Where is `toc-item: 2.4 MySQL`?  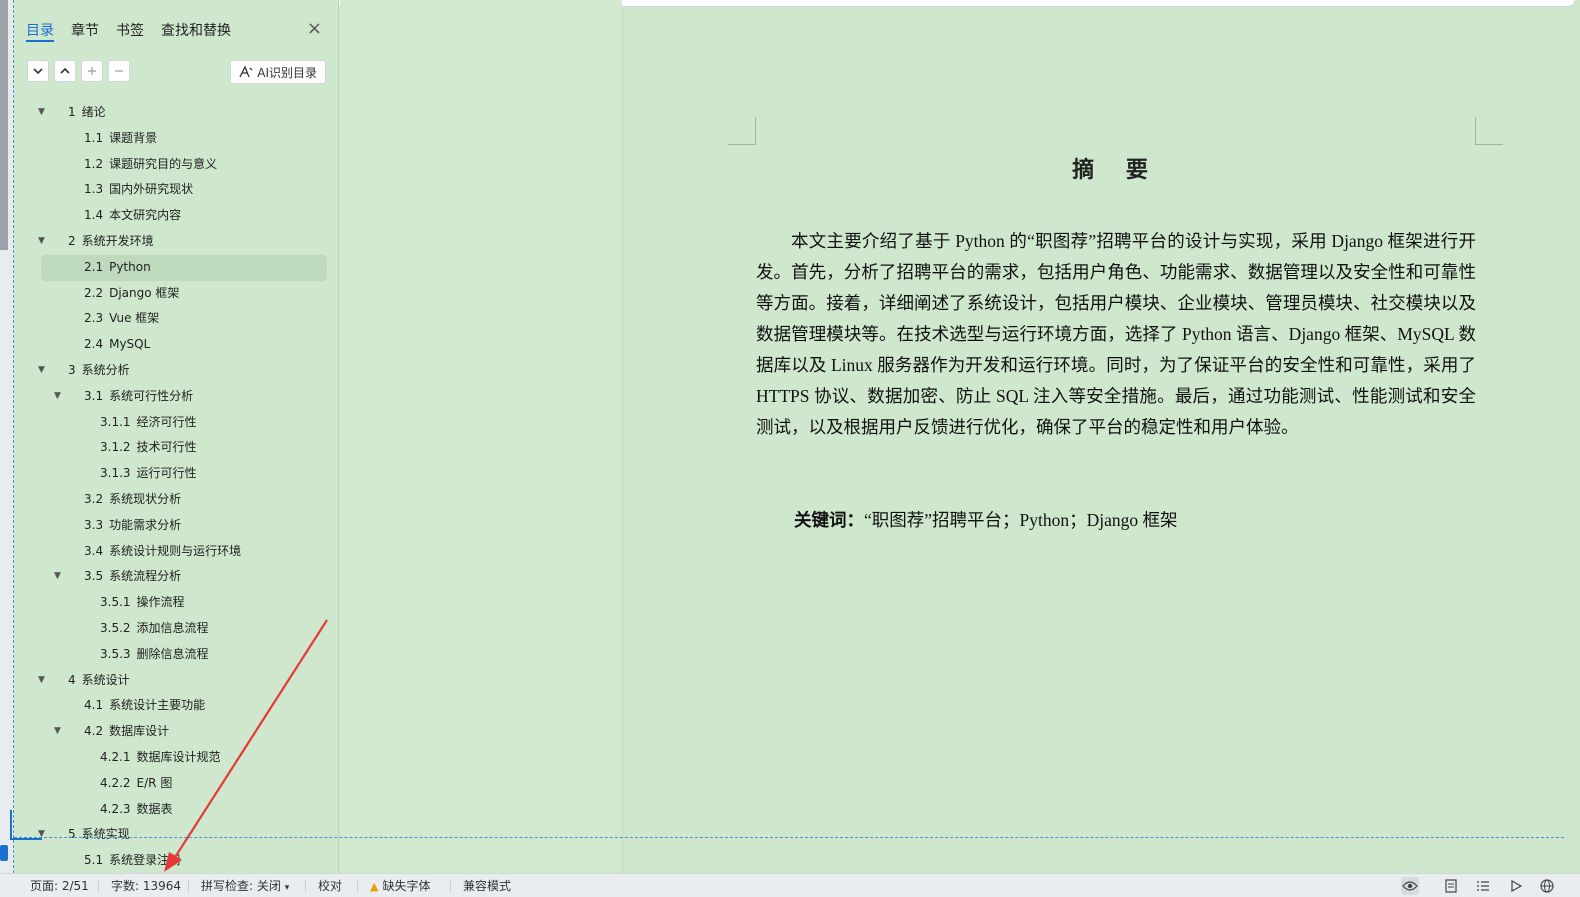 toc-item: 2.4 MySQL is located at coordinates (172, 345).